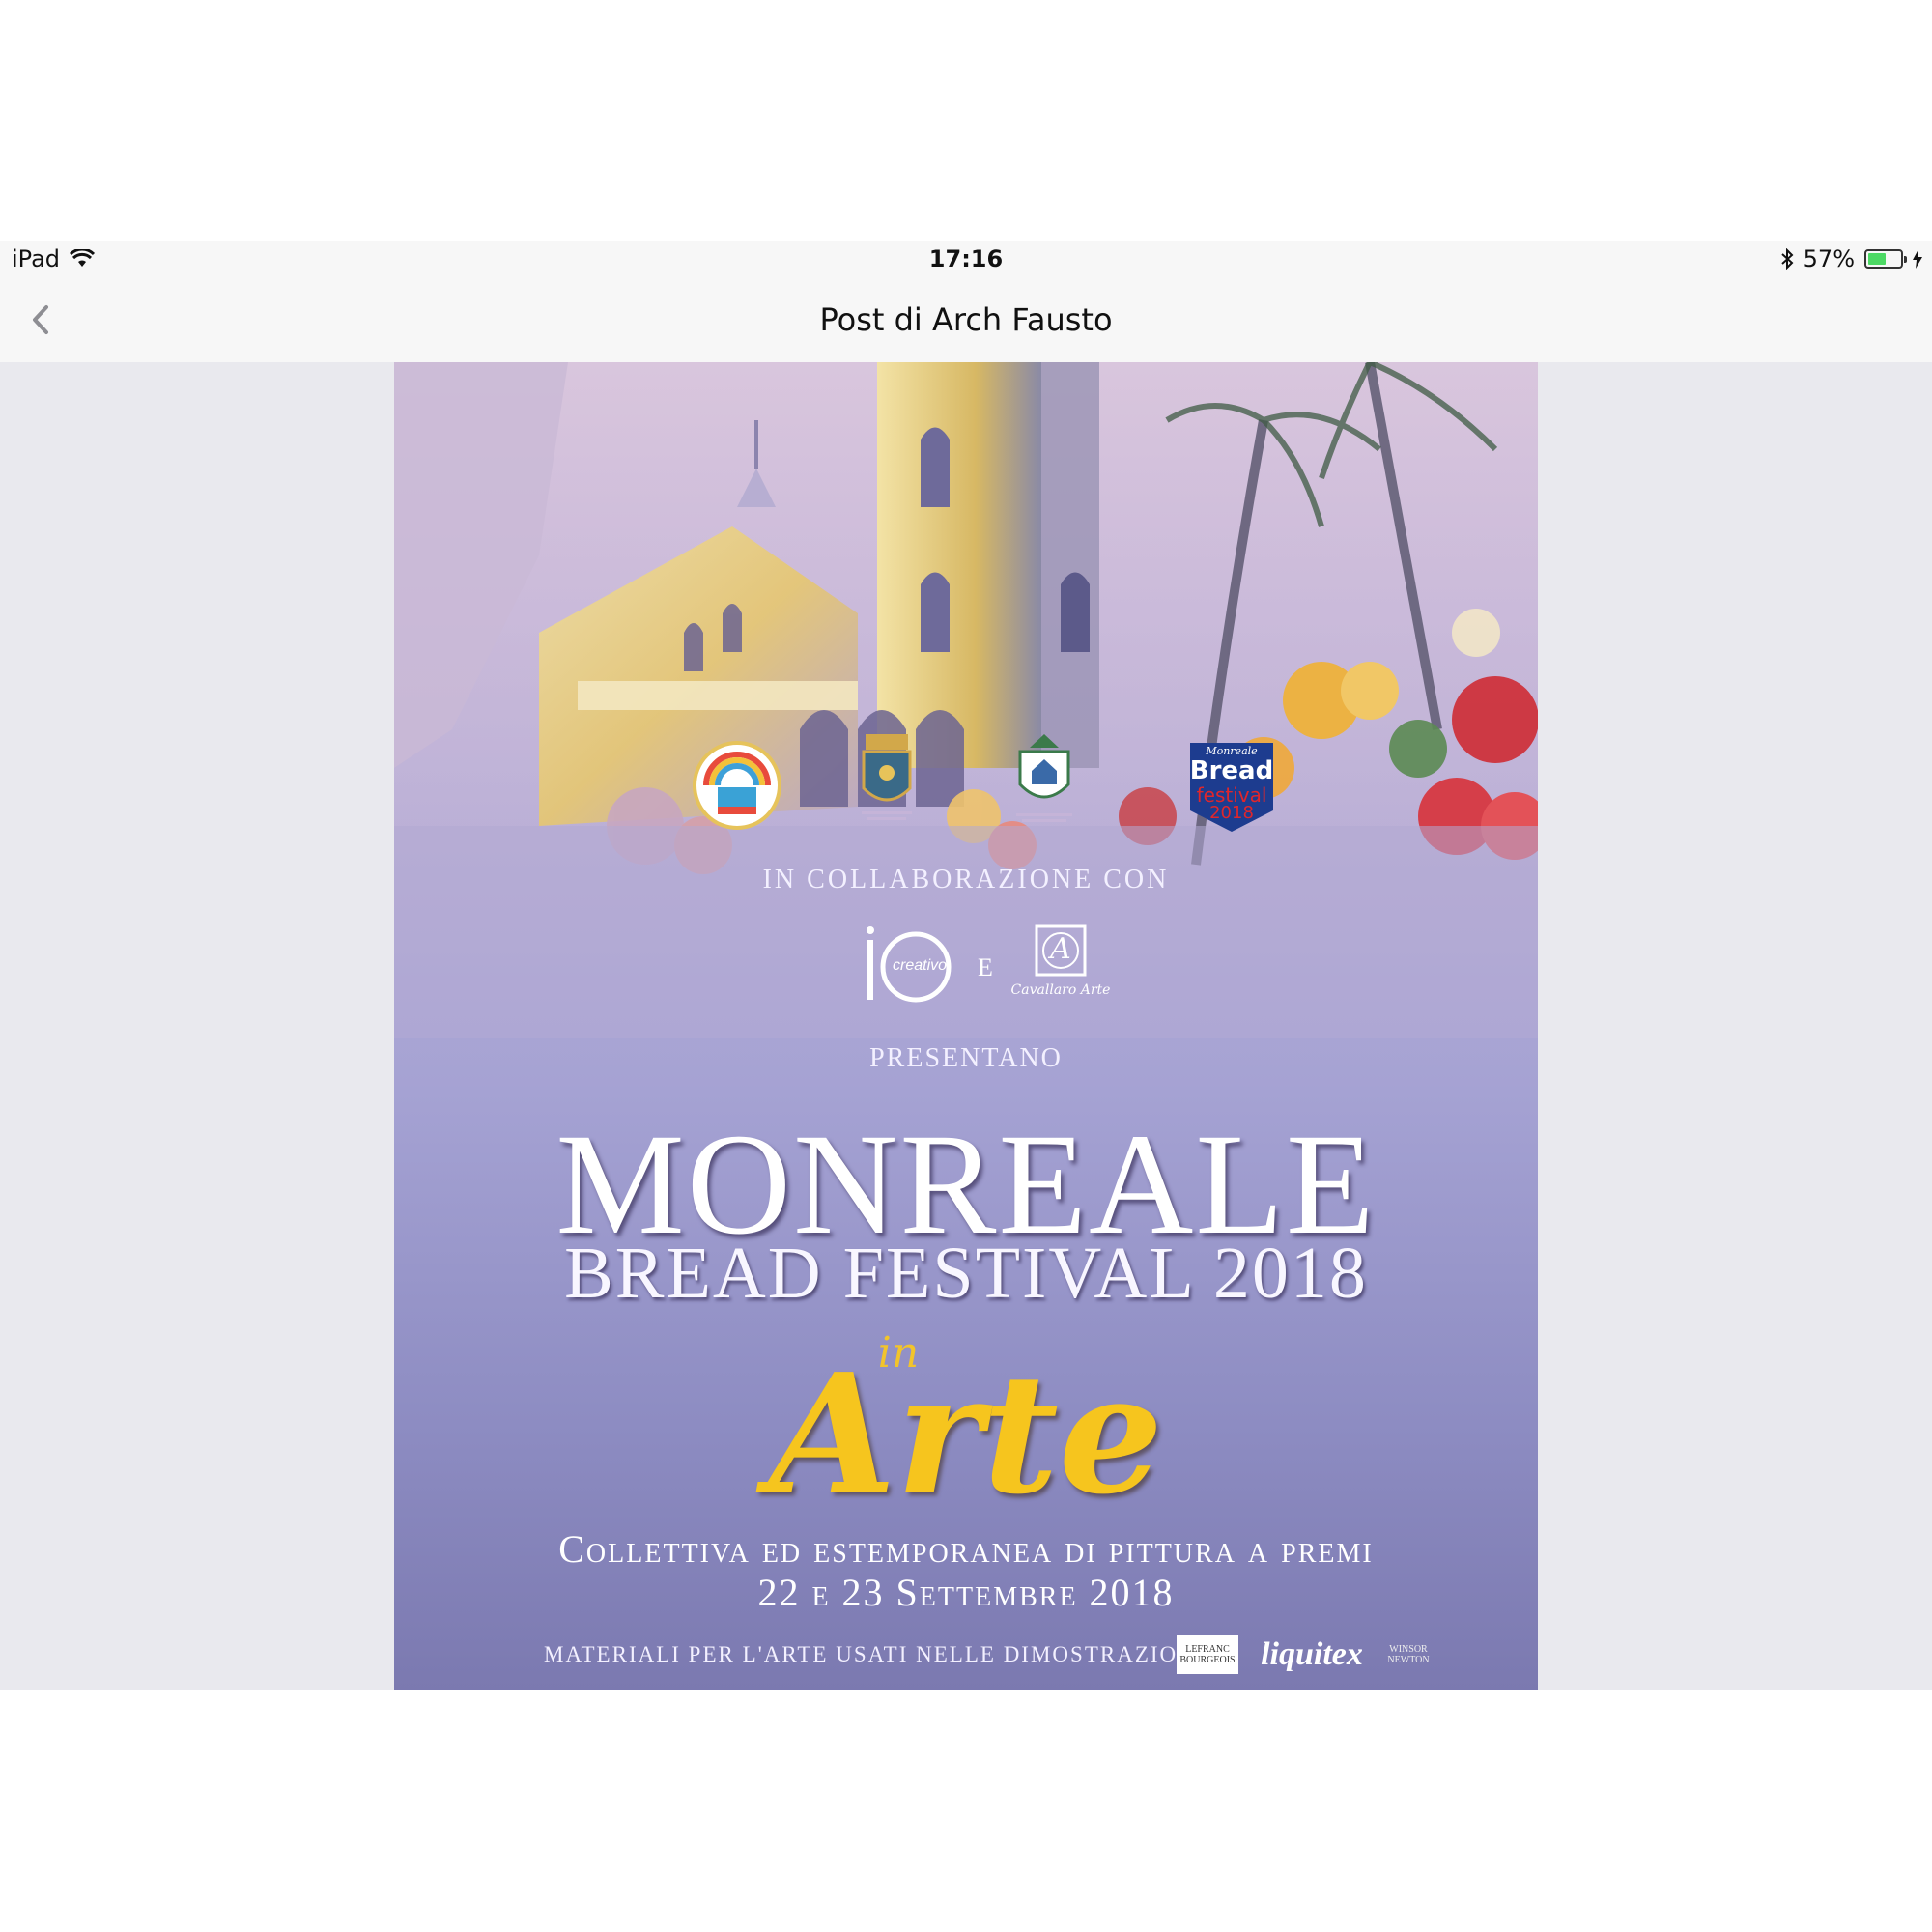  What do you see at coordinates (966, 1592) in the screenshot?
I see `event-dates: 22 e 23 Settembre 2018` at bounding box center [966, 1592].